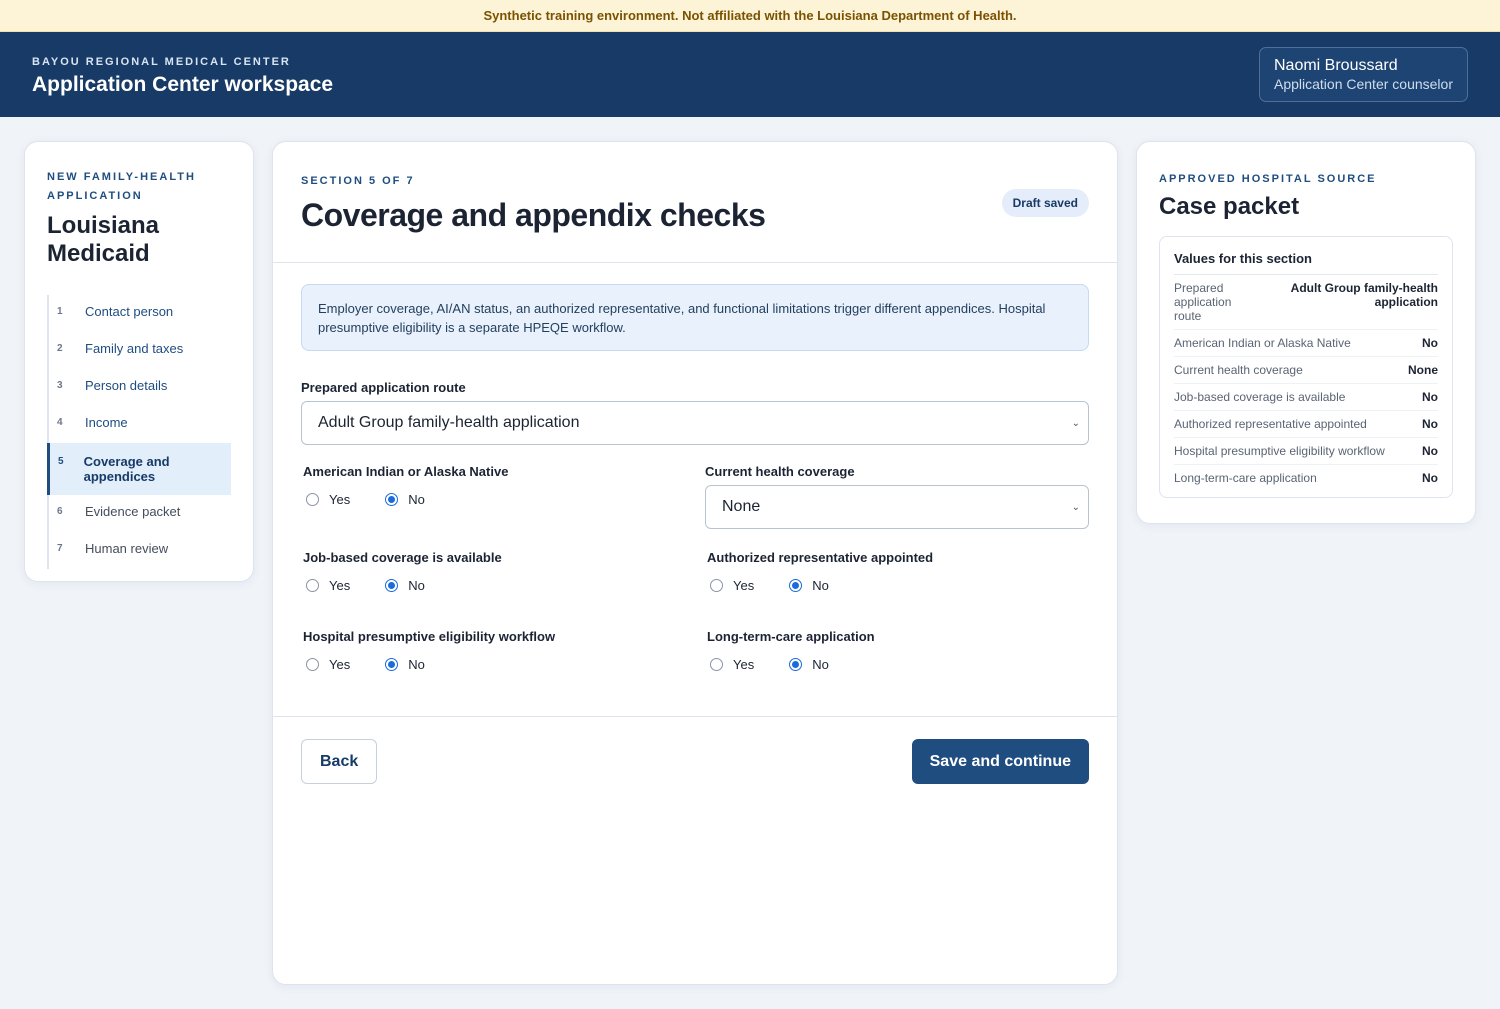 The height and width of the screenshot is (1009, 1500). I want to click on ltc-yes-option: Yes, so click(730, 664).